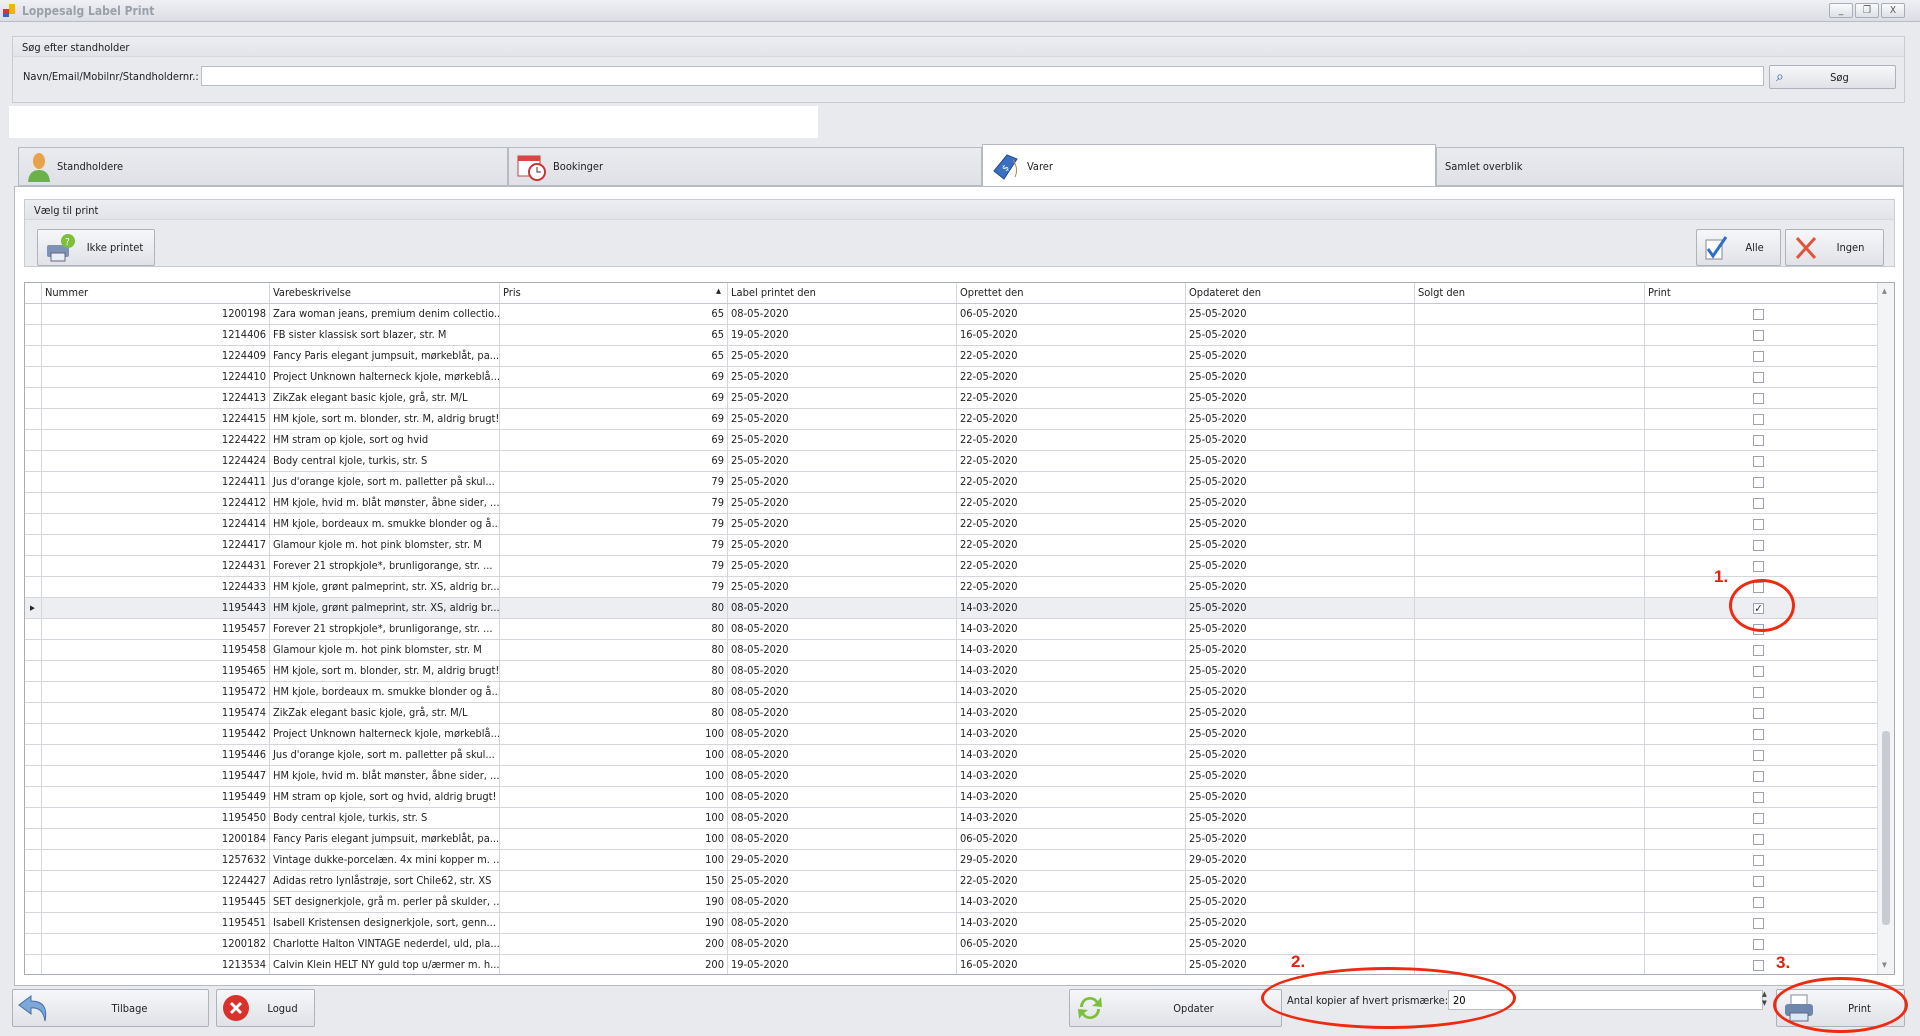 The height and width of the screenshot is (1036, 1920). Describe the element at coordinates (1867, 10) in the screenshot. I see `restore-button: ❐` at that location.